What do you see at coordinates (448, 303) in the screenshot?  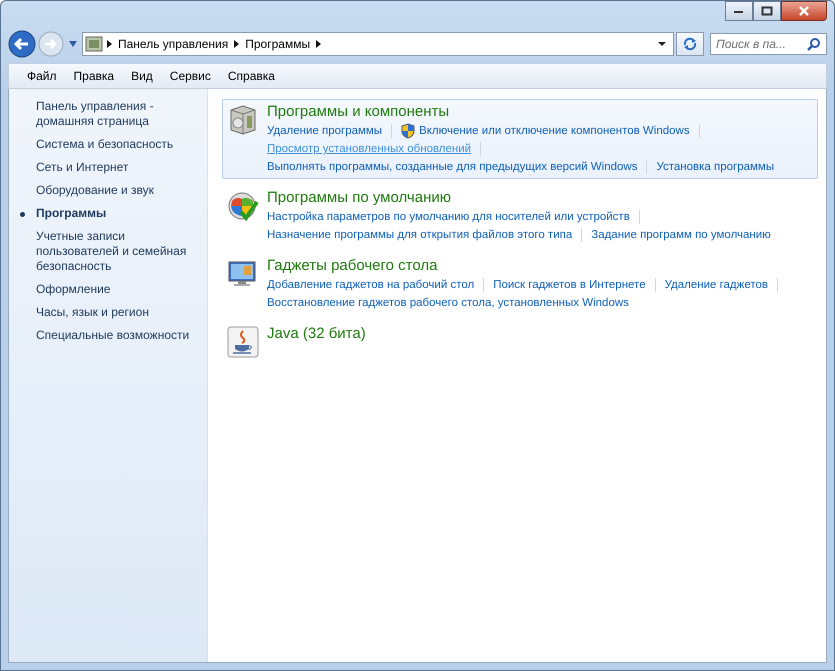 I see `task-link: Восстановление гаджетов рабочего стола, установленных Windows` at bounding box center [448, 303].